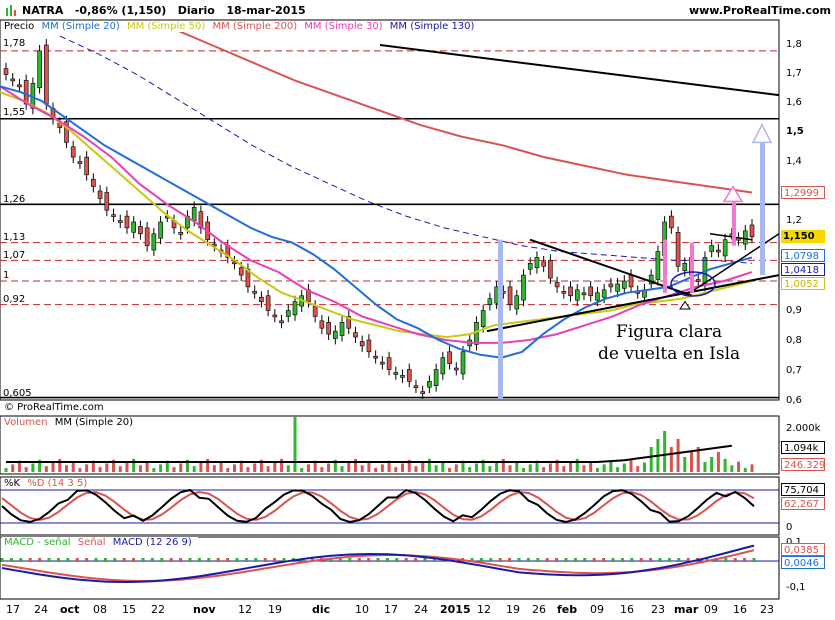 Image resolution: width=835 pixels, height=620 pixels. What do you see at coordinates (803, 236) in the screenshot?
I see `last-price-box: 1,150` at bounding box center [803, 236].